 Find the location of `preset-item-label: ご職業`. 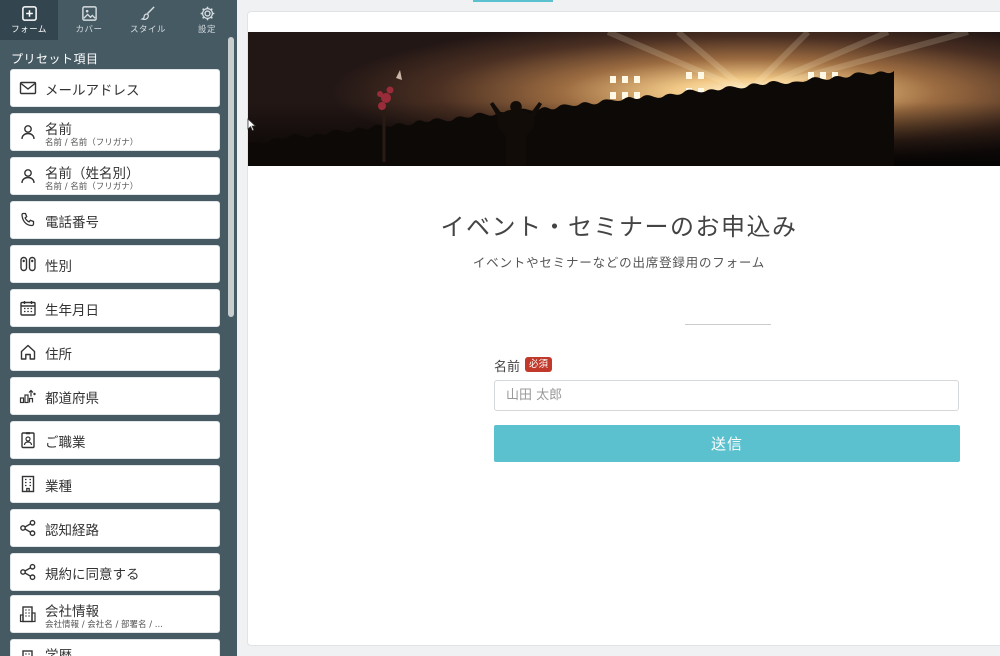

preset-item-label: ご職業 is located at coordinates (65, 443).